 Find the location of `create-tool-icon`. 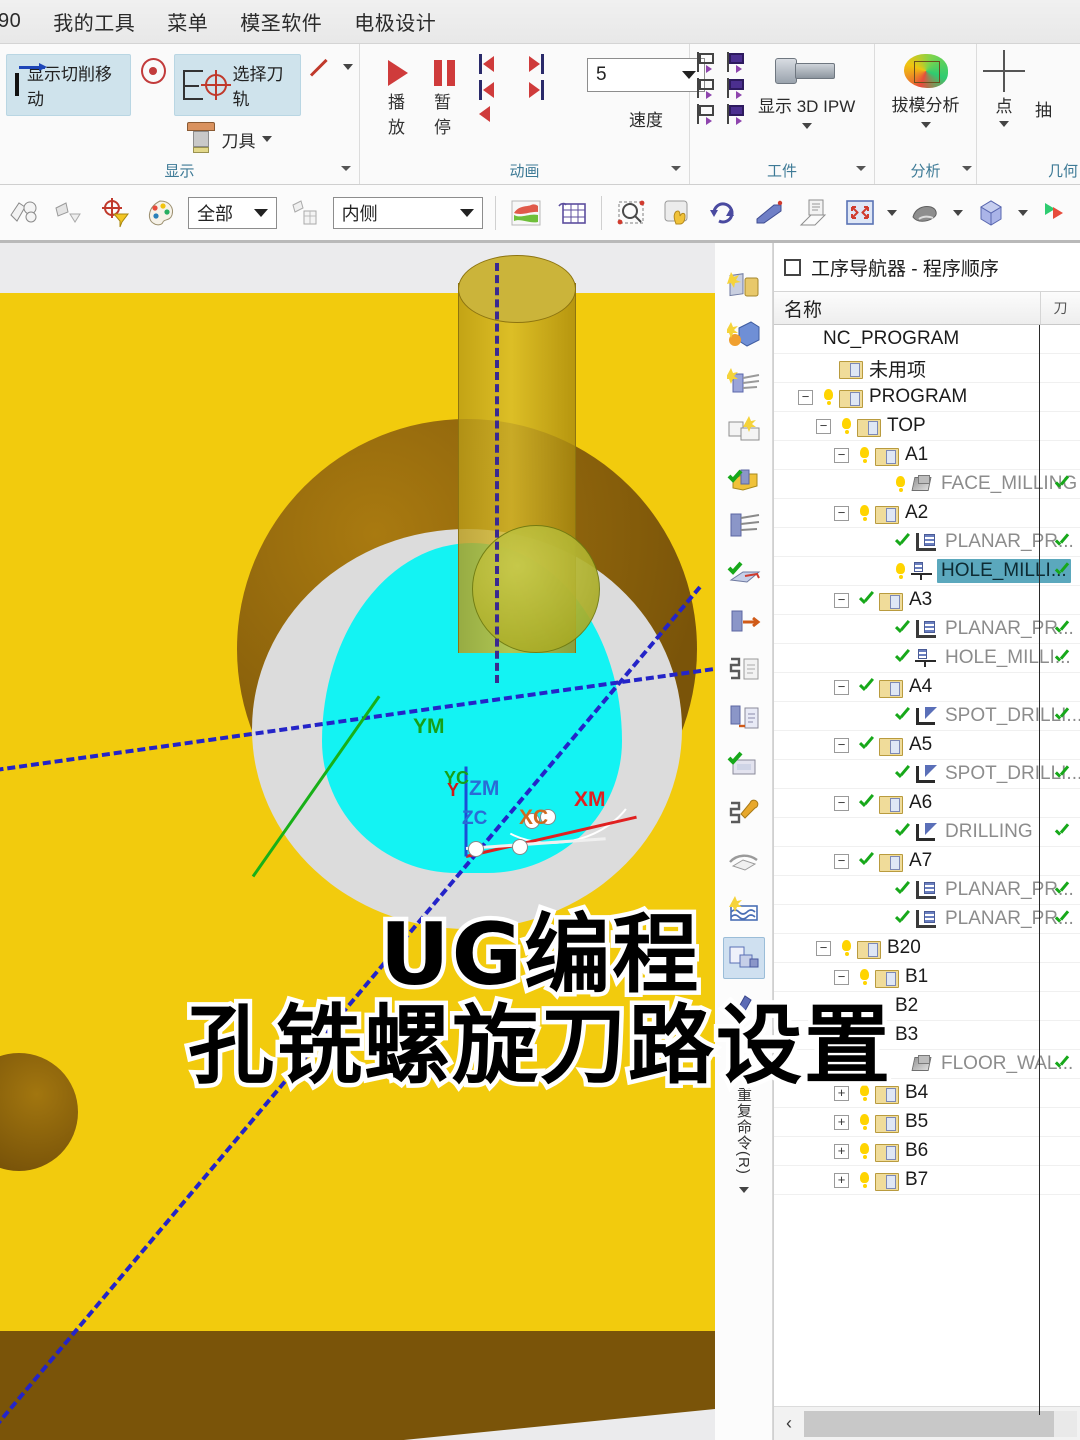

create-tool-icon is located at coordinates (744, 382).